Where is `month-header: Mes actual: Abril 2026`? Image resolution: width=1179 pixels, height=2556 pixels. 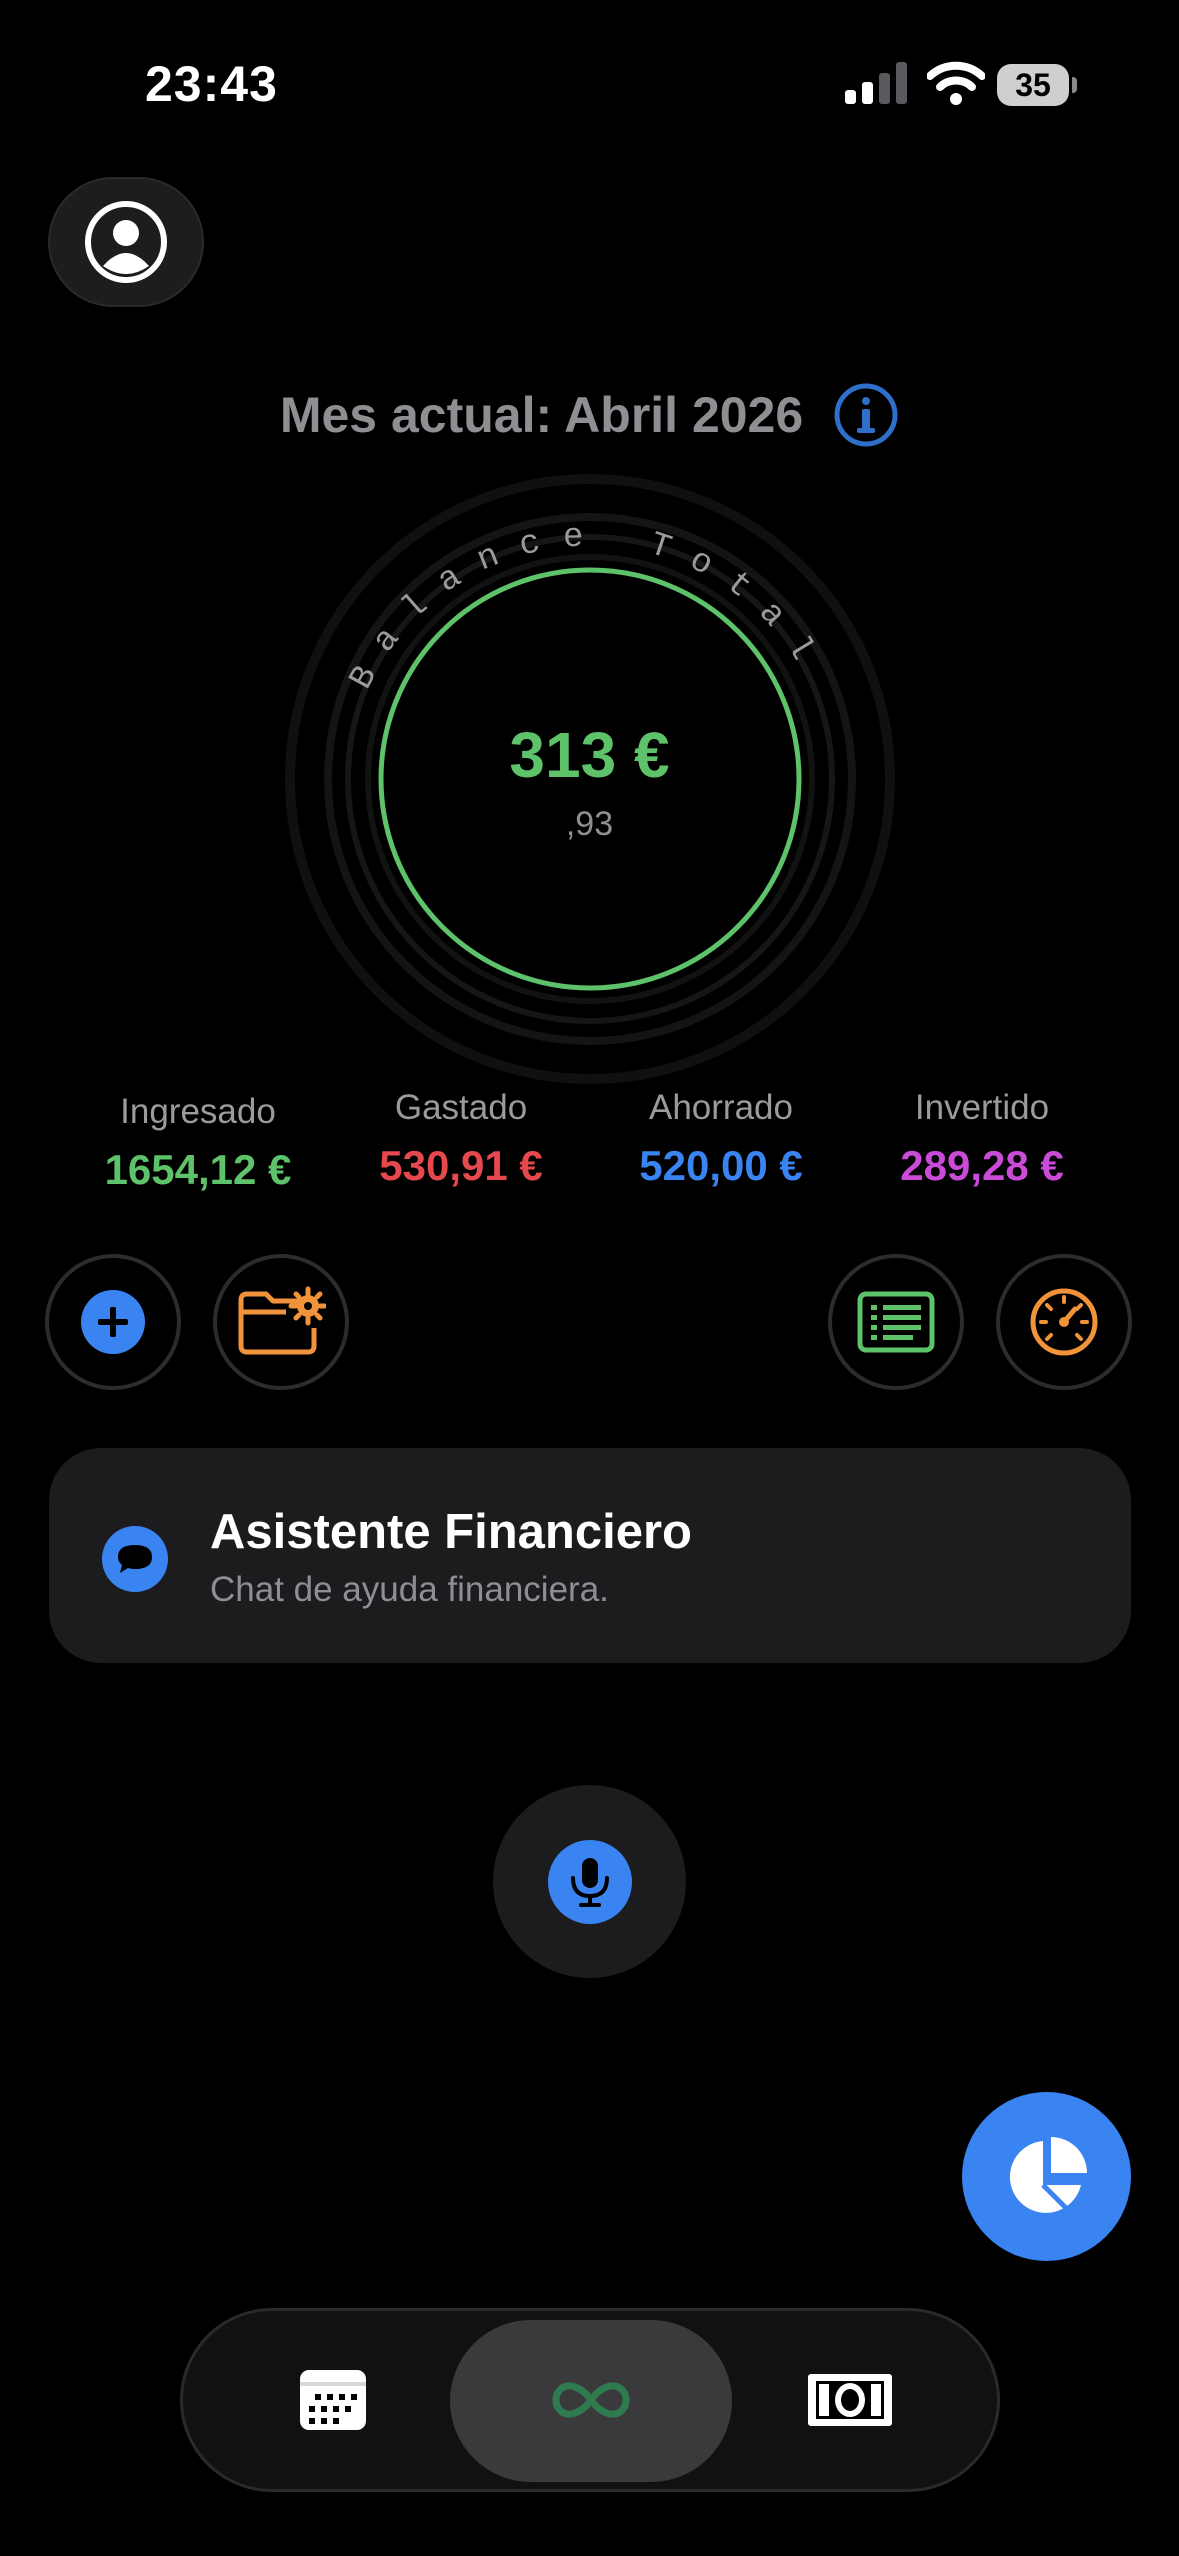 month-header: Mes actual: Abril 2026 is located at coordinates (589, 415).